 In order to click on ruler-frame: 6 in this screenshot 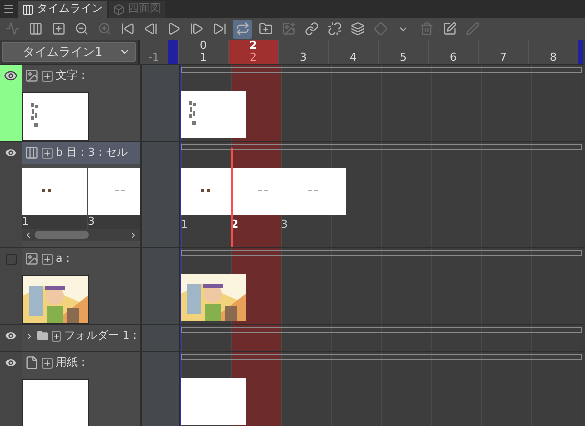, I will do `click(453, 52)`.